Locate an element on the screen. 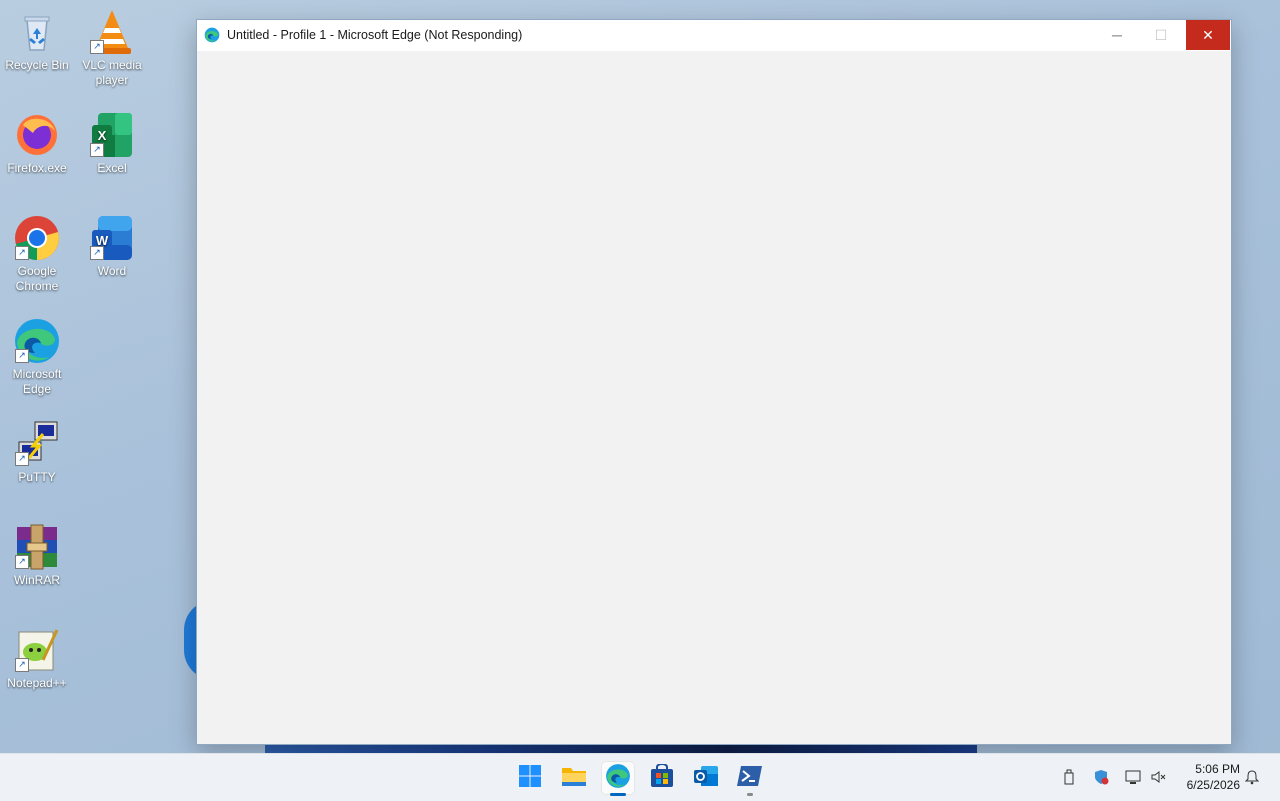 Image resolution: width=1280 pixels, height=801 pixels. desktop-icon-vlc: ↗ VLC media player is located at coordinates (112, 48).